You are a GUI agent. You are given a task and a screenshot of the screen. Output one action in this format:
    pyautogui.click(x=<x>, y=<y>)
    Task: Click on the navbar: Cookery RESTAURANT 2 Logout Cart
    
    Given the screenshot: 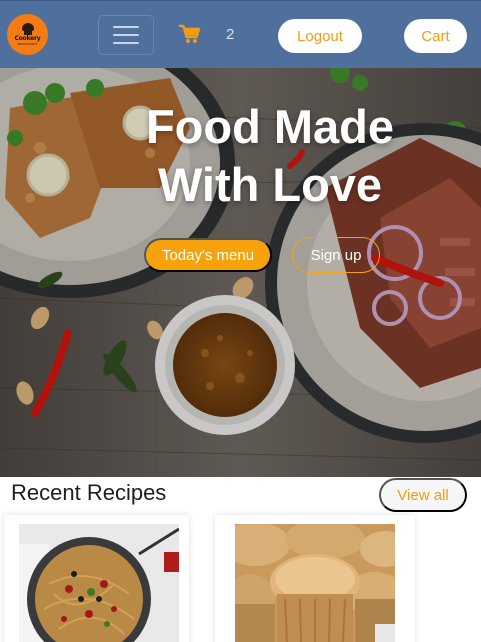 What is the action you would take?
    pyautogui.click(x=240, y=34)
    